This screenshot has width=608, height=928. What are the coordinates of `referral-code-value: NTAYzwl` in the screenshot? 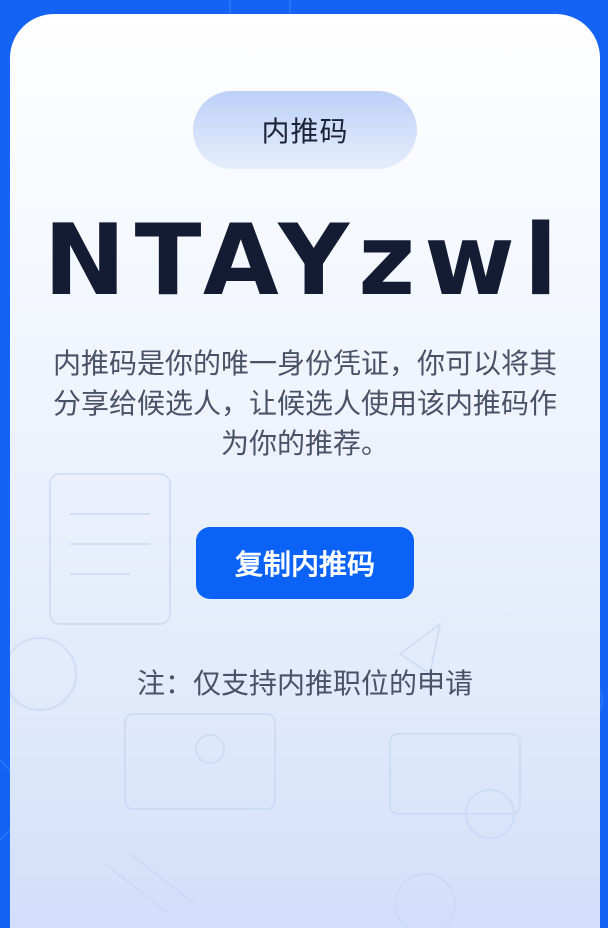 It's located at (305, 261).